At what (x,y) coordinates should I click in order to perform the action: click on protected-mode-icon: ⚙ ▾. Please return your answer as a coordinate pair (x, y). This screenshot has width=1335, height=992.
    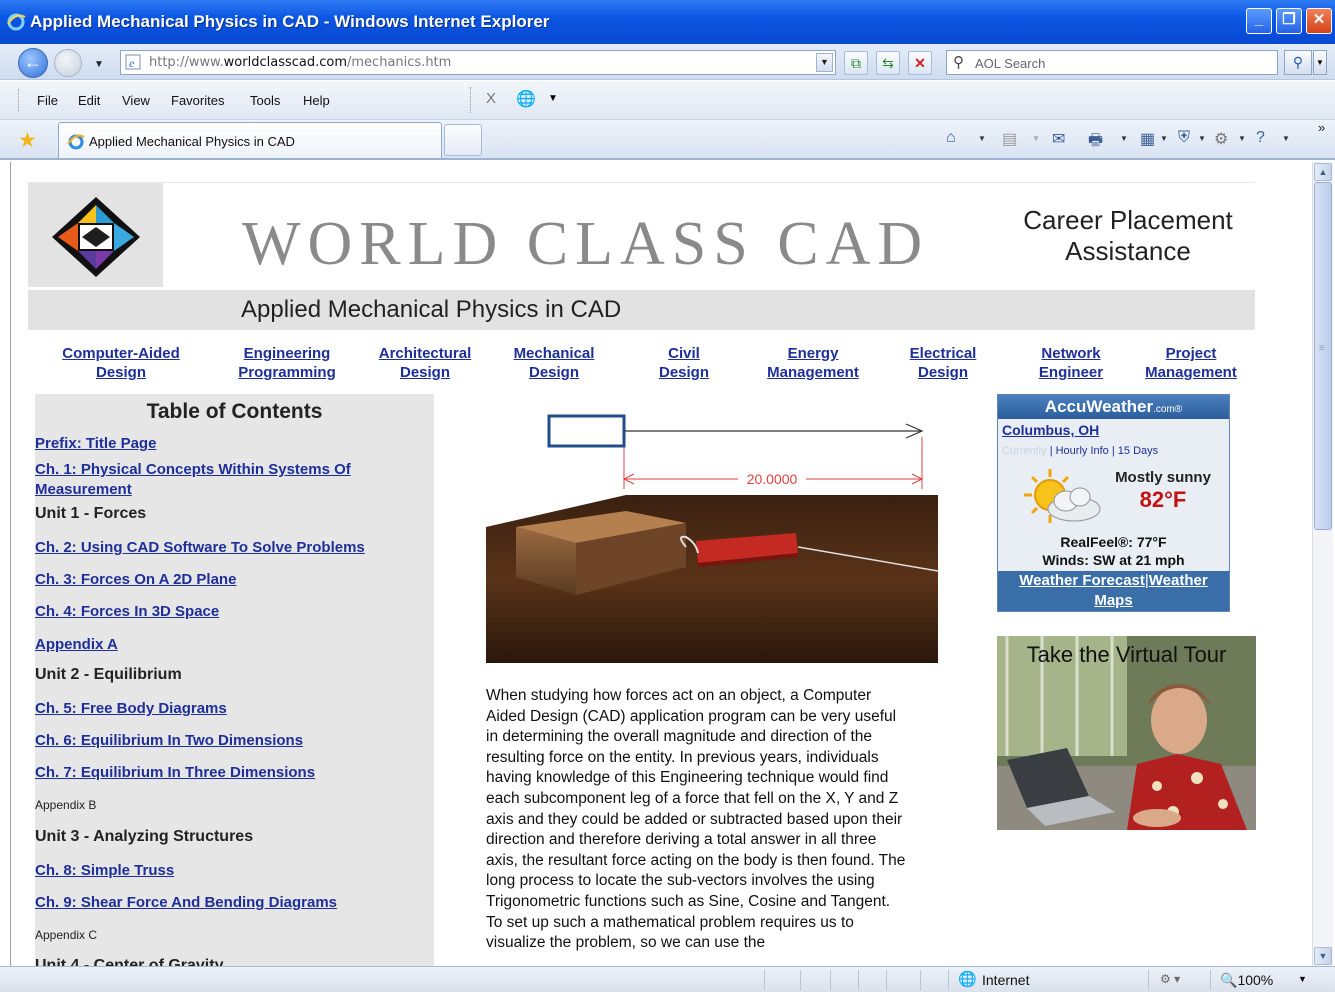
    Looking at the image, I should click on (1170, 979).